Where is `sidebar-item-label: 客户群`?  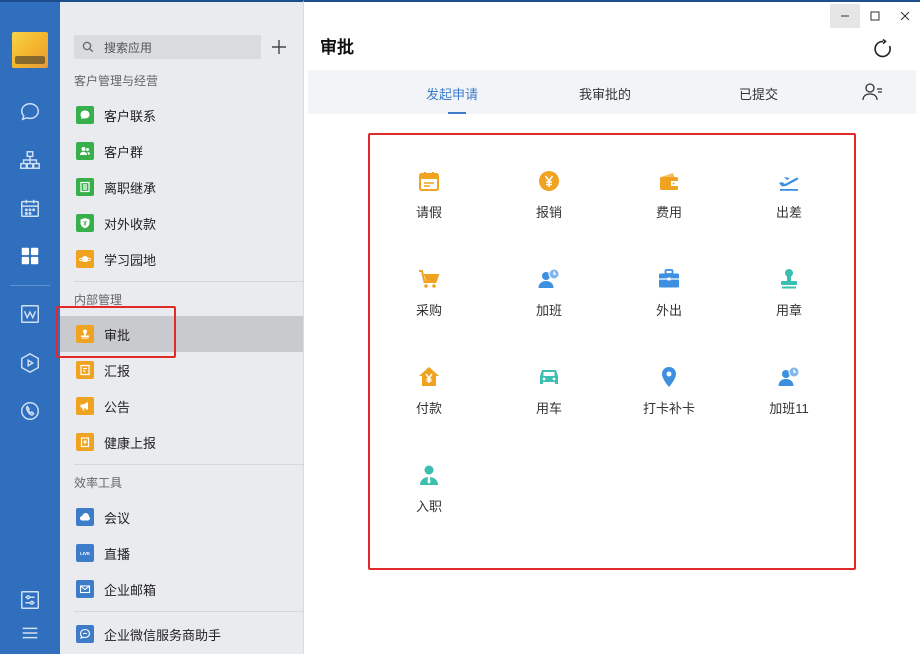
sidebar-item-label: 客户群 is located at coordinates (124, 152).